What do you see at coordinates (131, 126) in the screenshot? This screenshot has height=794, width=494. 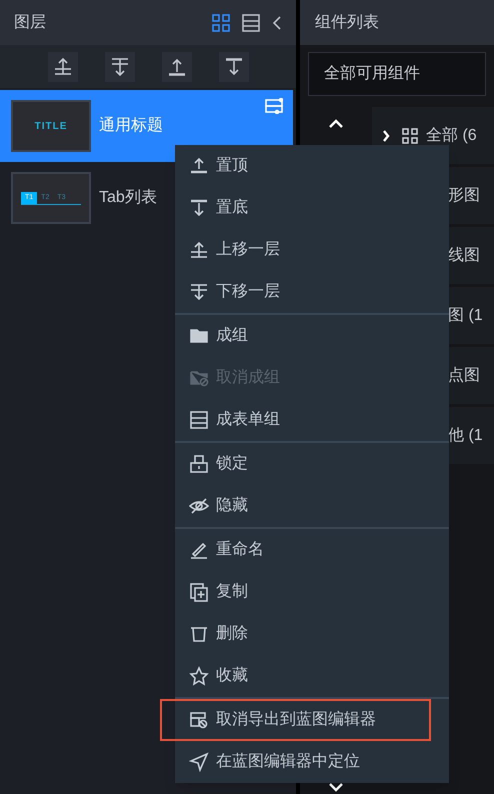 I see `layer-name: 通用标题` at bounding box center [131, 126].